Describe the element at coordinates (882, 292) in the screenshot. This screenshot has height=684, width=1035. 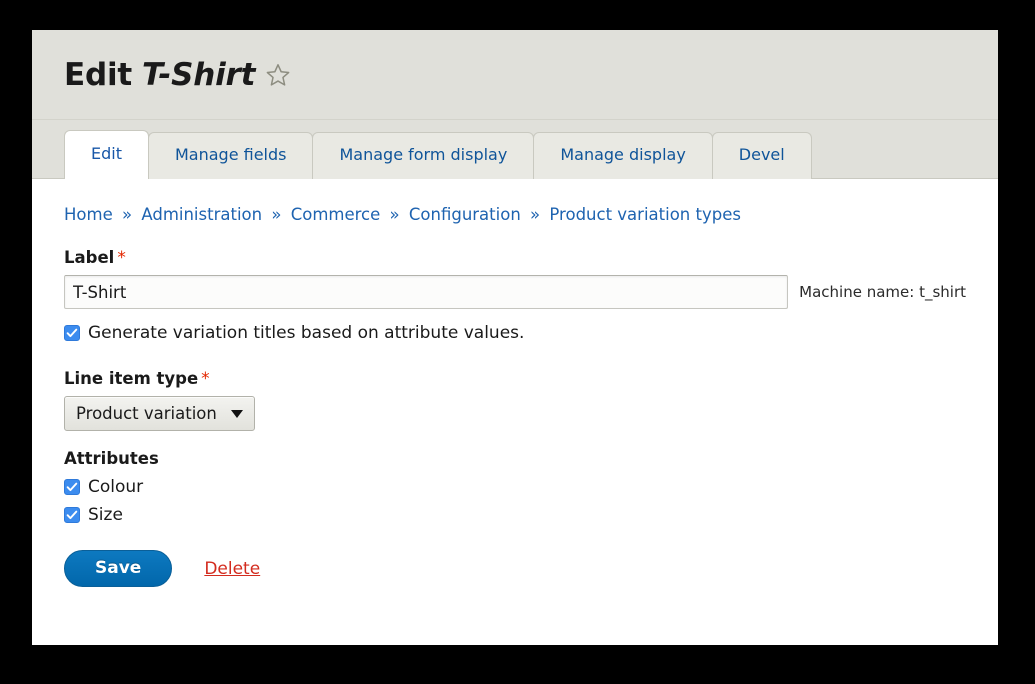
I see `machine-name-text: Machine name: t_shirt` at that location.